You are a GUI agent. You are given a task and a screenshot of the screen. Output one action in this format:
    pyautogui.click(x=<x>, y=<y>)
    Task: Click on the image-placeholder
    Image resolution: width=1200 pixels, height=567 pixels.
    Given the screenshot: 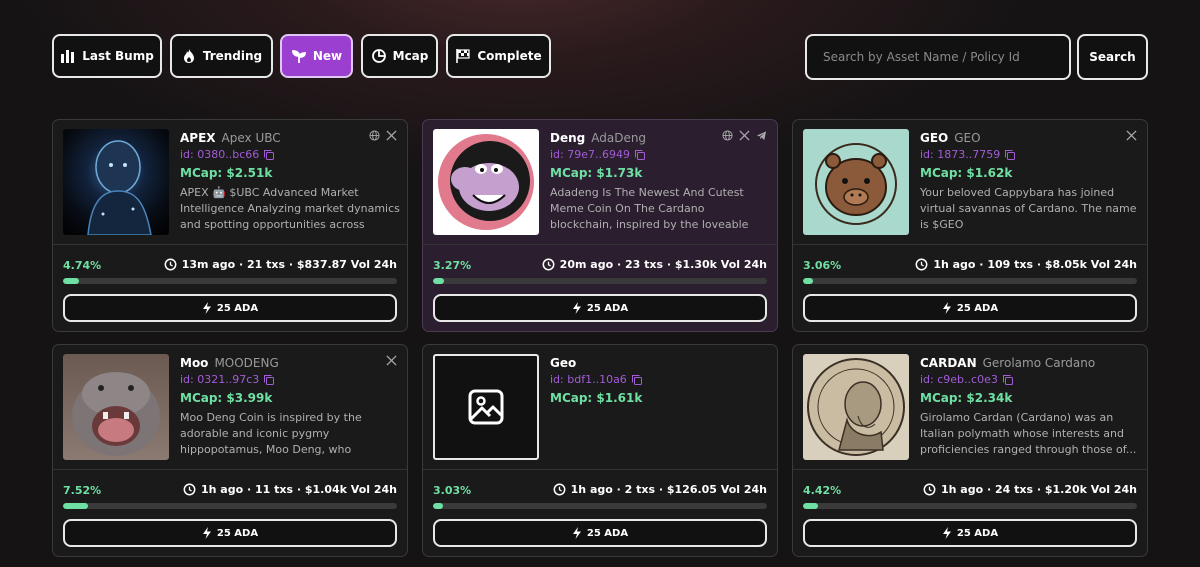 What is the action you would take?
    pyautogui.click(x=486, y=407)
    